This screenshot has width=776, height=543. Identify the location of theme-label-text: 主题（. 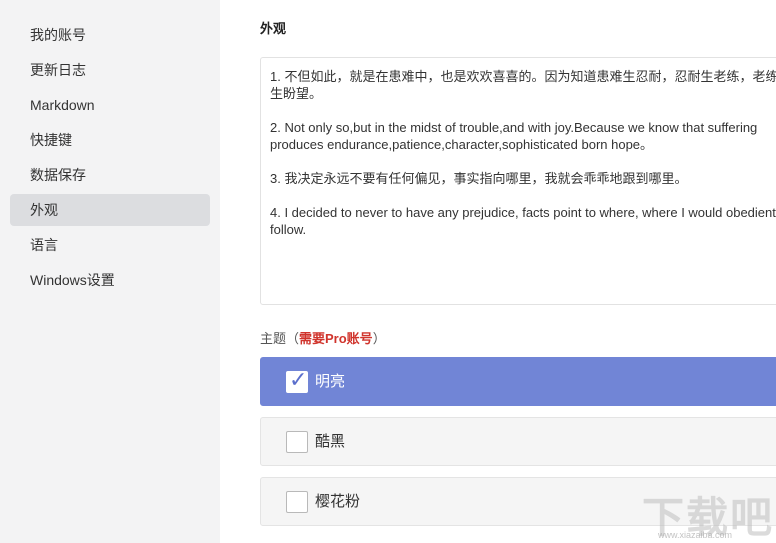
(280, 338).